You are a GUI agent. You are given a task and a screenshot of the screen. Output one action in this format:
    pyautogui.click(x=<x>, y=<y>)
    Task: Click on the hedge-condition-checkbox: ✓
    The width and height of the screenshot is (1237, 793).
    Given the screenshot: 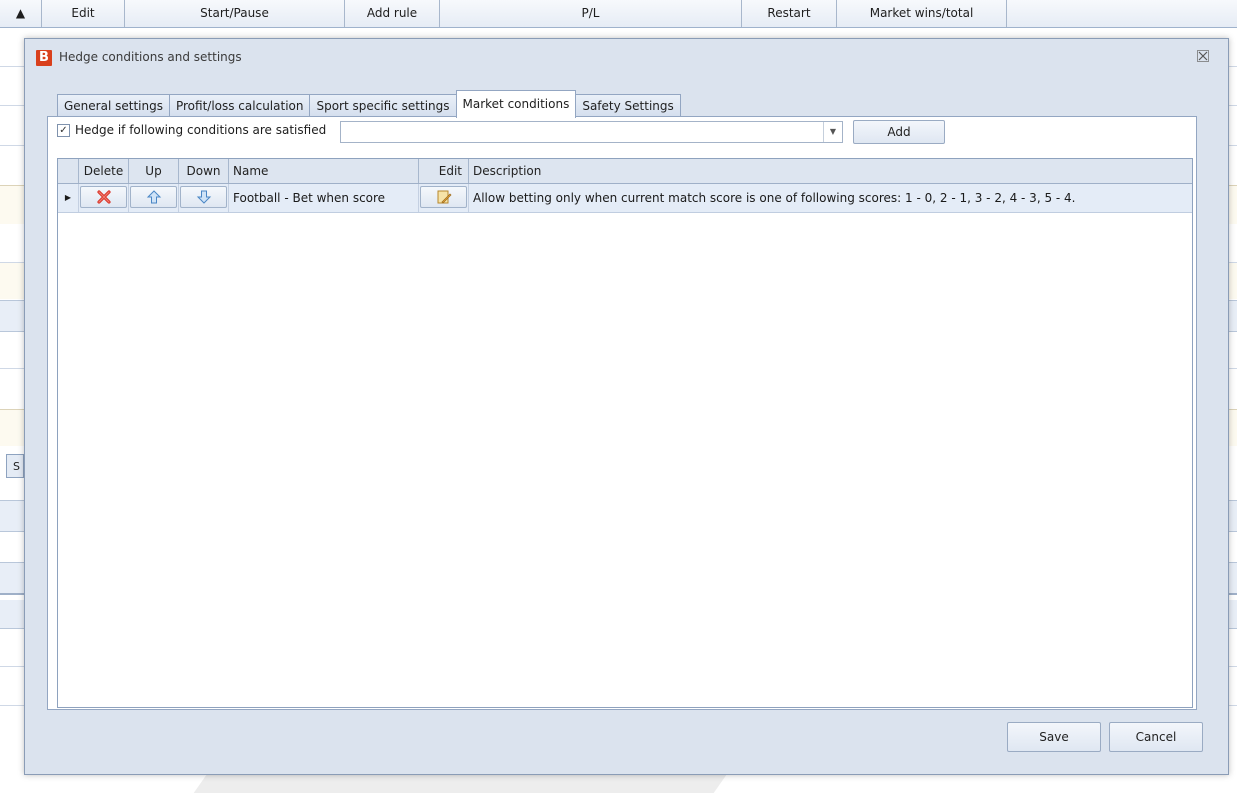 What is the action you would take?
    pyautogui.click(x=63, y=130)
    